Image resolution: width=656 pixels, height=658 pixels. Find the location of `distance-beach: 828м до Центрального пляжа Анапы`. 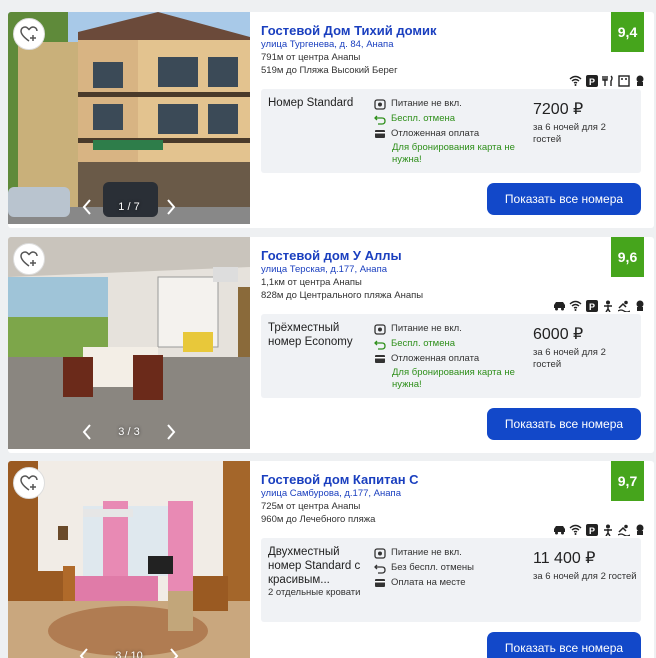

distance-beach: 828м до Центрального пляжа Анапы is located at coordinates (342, 295).